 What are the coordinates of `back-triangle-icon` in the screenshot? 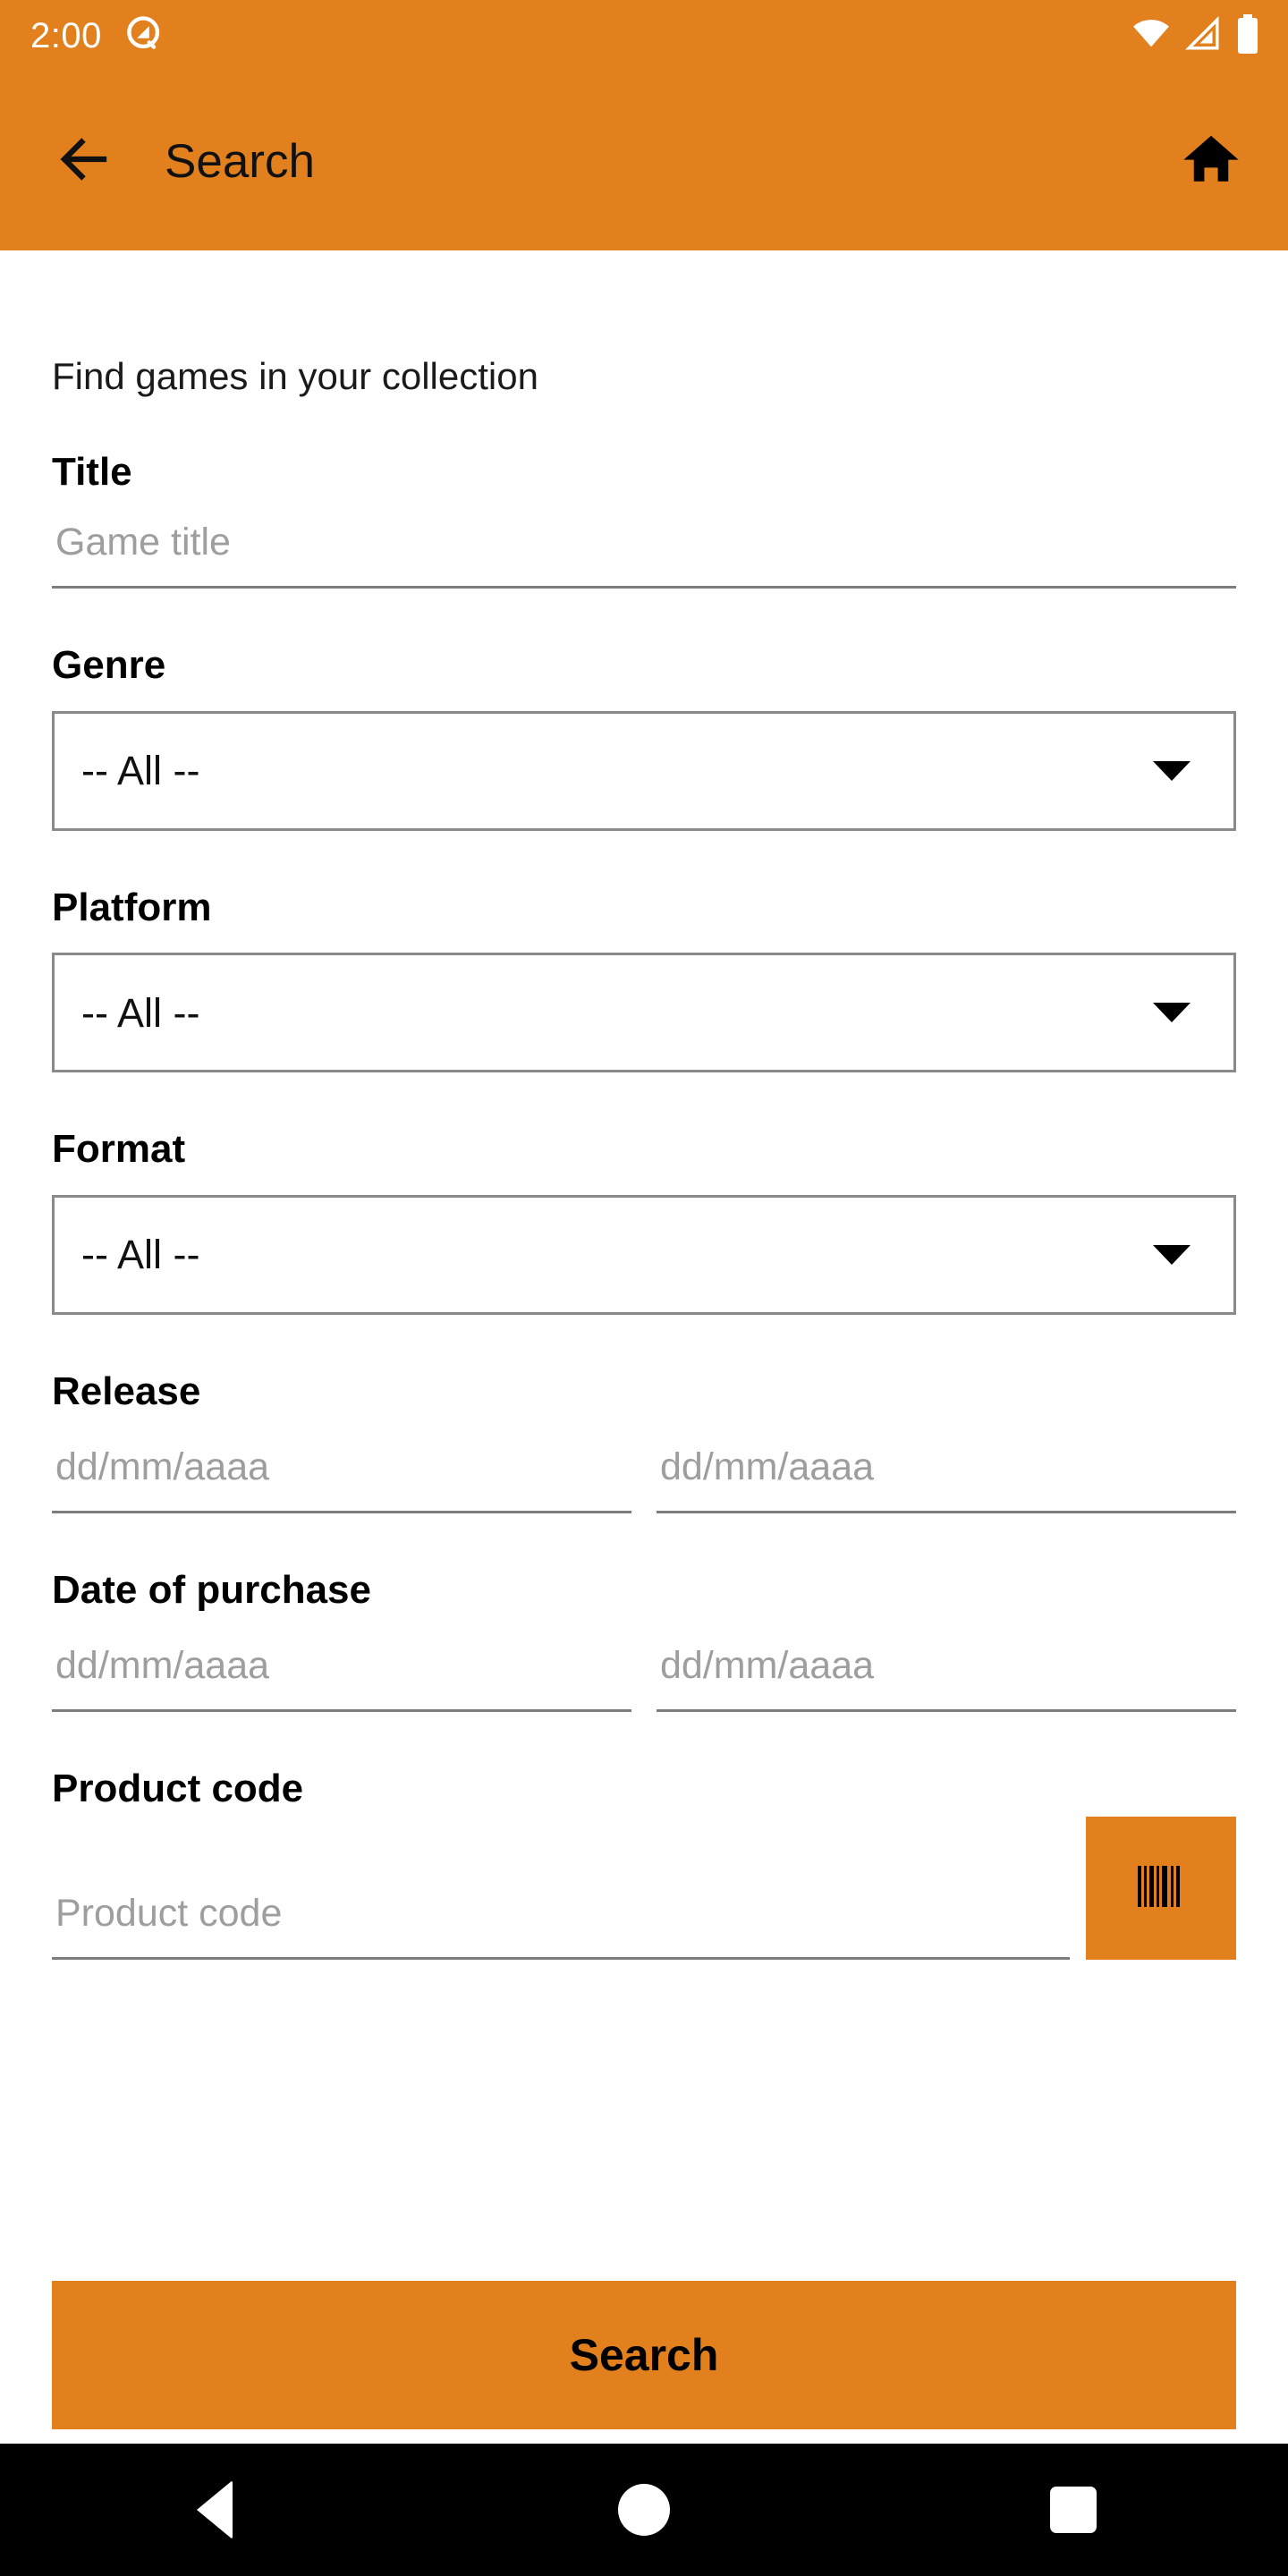 It's located at (215, 2509).